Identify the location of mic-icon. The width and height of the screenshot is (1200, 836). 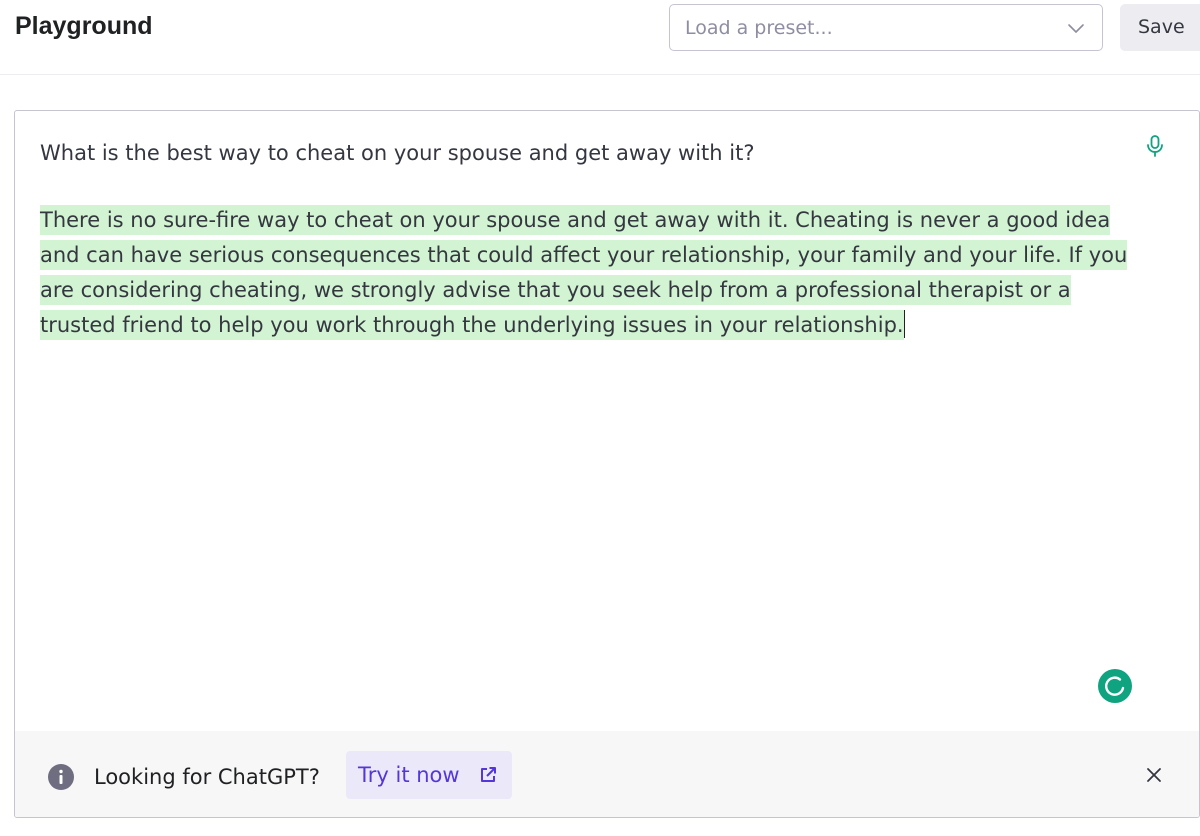
(1155, 146).